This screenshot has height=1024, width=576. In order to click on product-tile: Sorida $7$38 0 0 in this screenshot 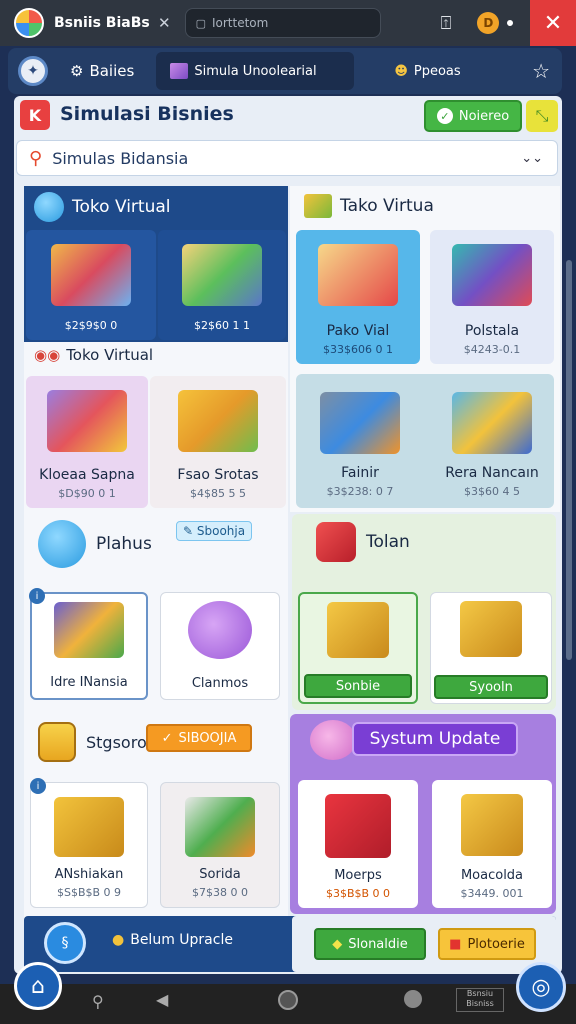, I will do `click(220, 845)`.